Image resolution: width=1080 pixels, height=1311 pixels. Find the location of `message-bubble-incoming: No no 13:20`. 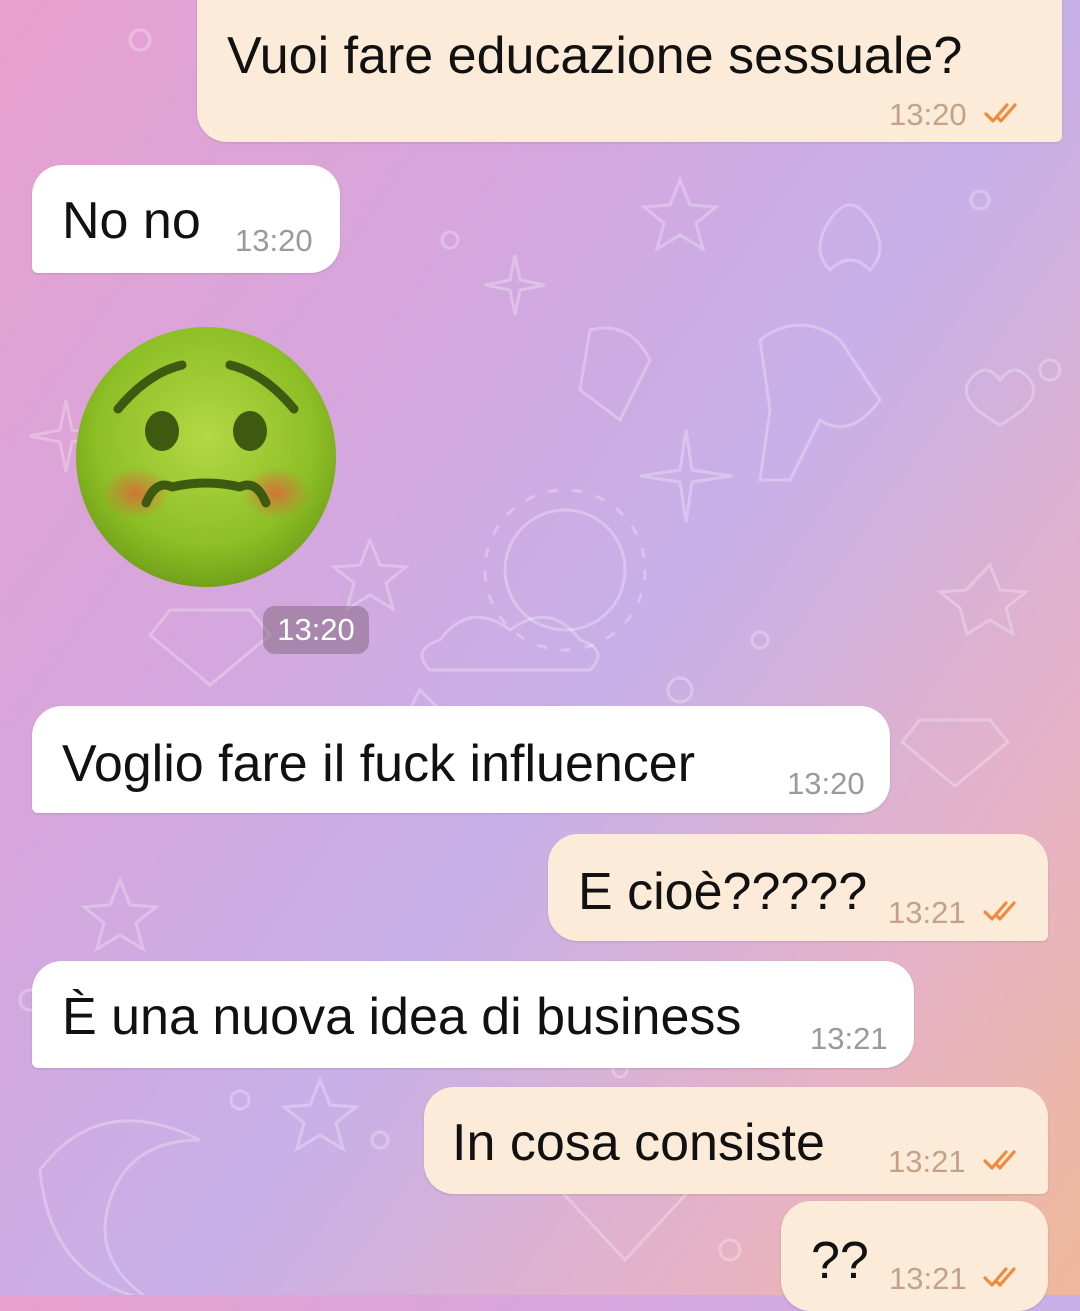

message-bubble-incoming: No no 13:20 is located at coordinates (186, 219).